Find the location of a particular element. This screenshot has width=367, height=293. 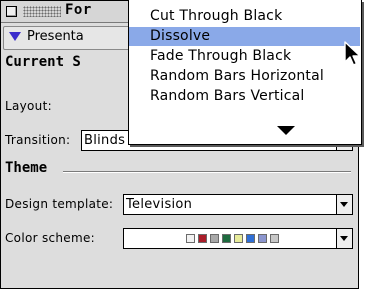

menu-item-dissolve: Dissolve is located at coordinates (244, 36).